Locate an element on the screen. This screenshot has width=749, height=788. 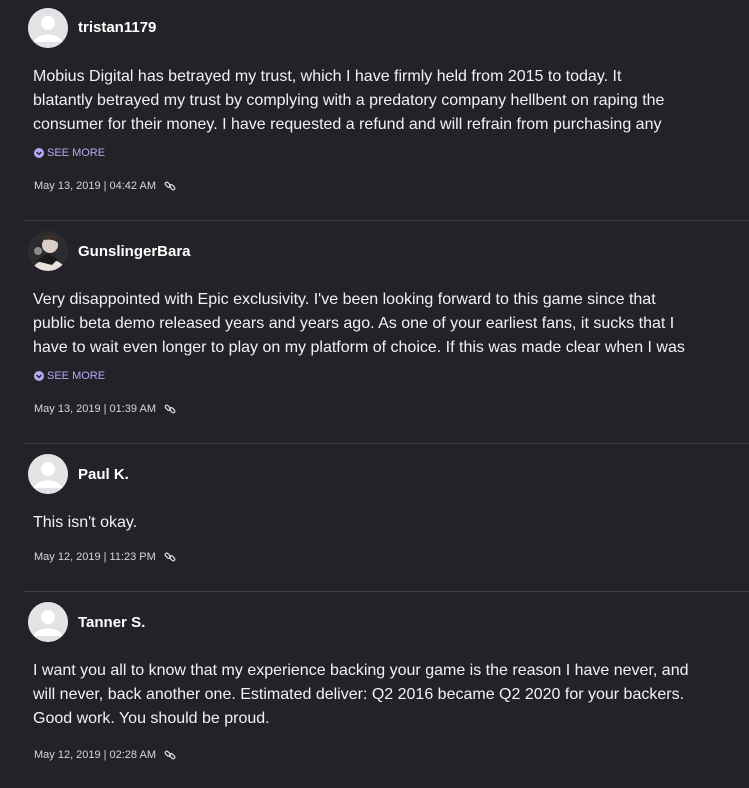
username: GunslingerBara is located at coordinates (134, 251).